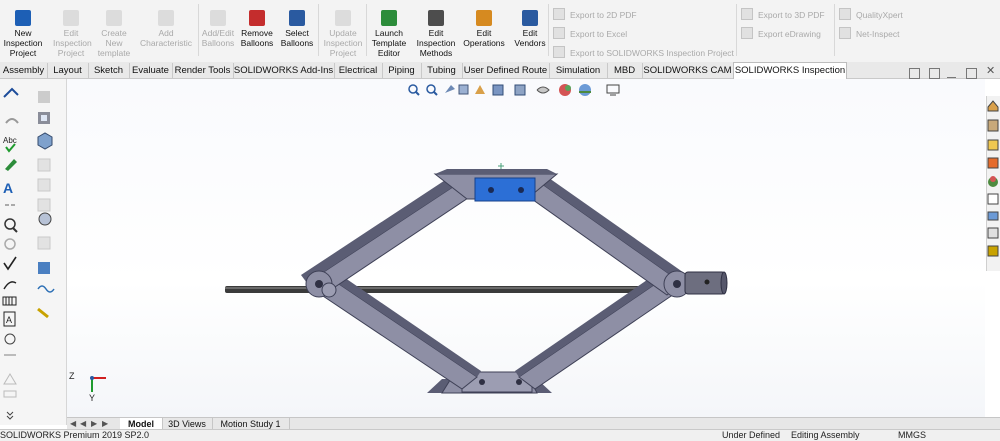 The width and height of the screenshot is (1000, 441). I want to click on heads-up-toolbar, so click(514, 90).